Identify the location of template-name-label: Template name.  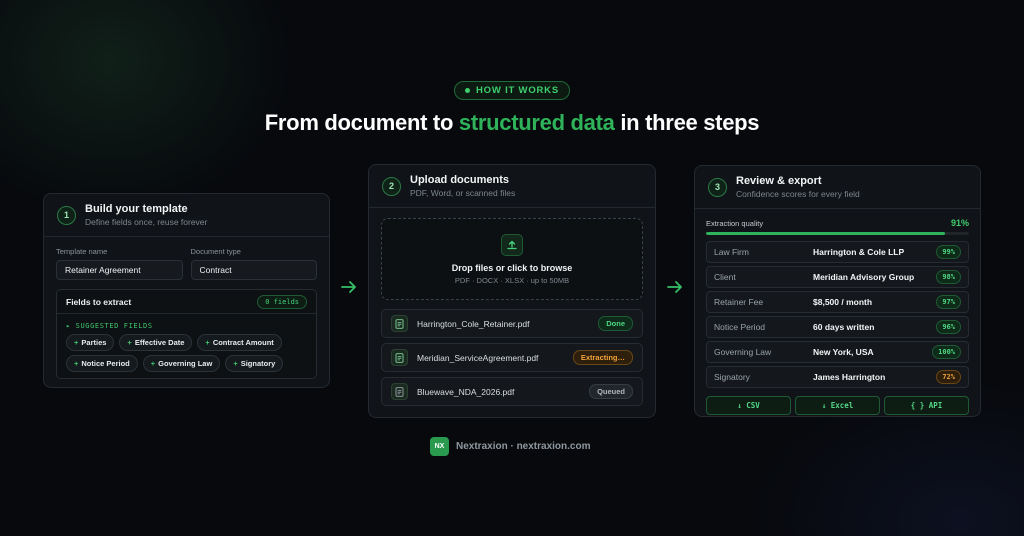
(82, 251).